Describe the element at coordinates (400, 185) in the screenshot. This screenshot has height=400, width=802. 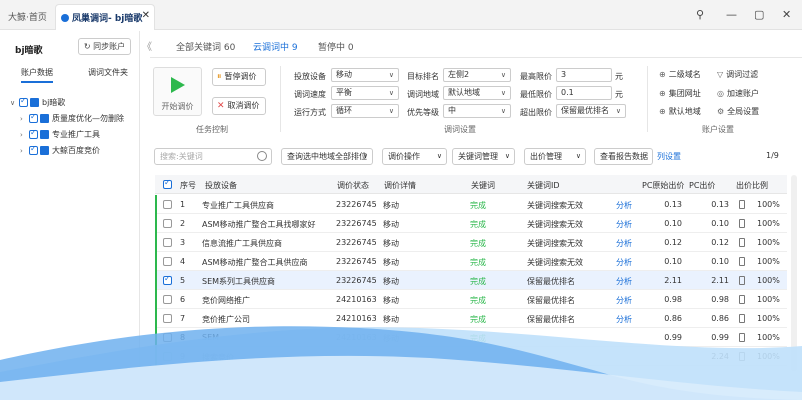
I see `column-header: 调价详情` at that location.